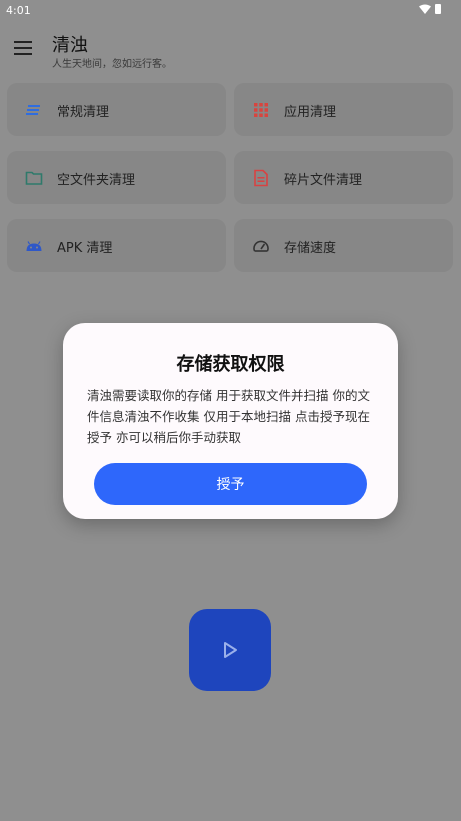 The width and height of the screenshot is (461, 821). I want to click on system-icons, so click(430, 9).